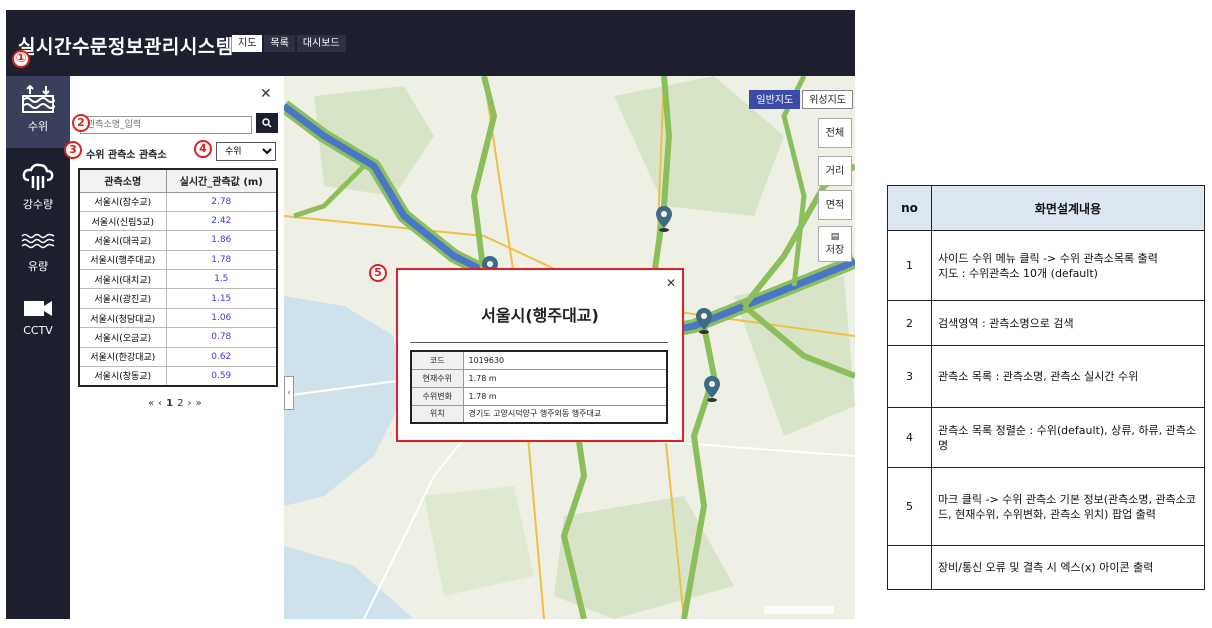 This screenshot has width=1212, height=628. I want to click on annotation-marker-1: ①, so click(21, 59).